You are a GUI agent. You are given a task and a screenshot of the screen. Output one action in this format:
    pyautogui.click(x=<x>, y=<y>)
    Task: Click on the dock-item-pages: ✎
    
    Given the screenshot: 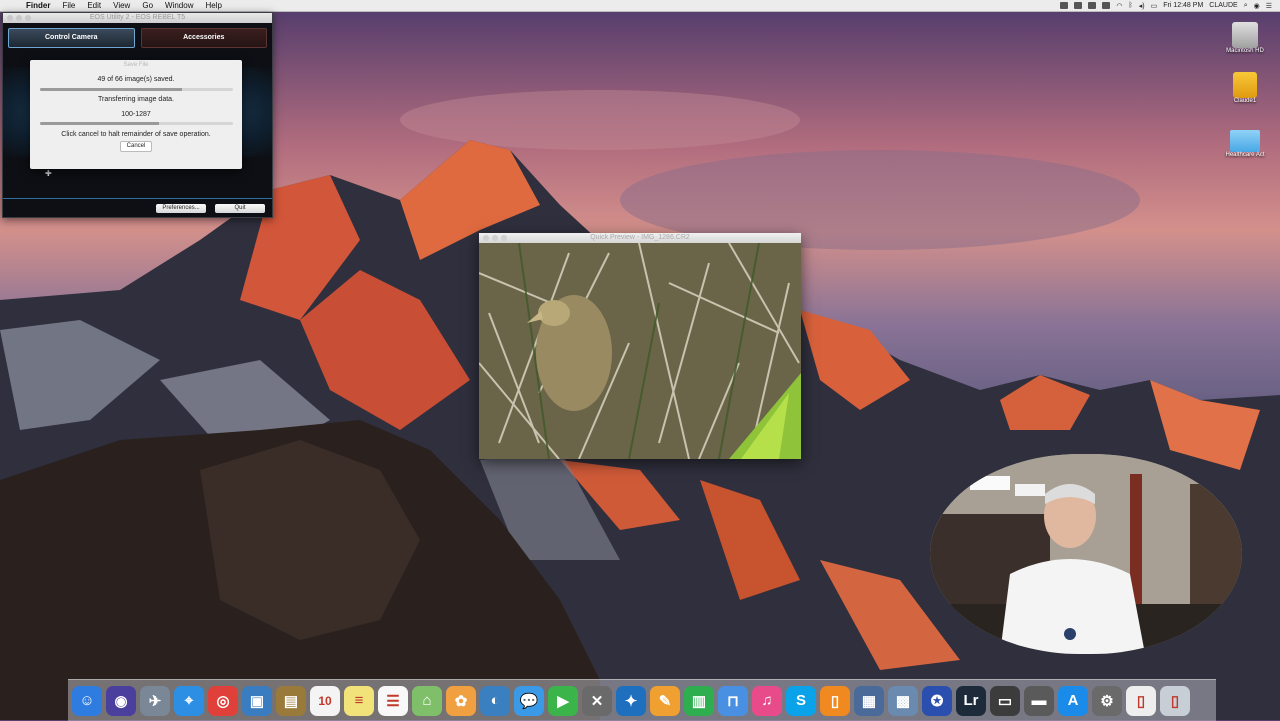 What is the action you would take?
    pyautogui.click(x=665, y=700)
    